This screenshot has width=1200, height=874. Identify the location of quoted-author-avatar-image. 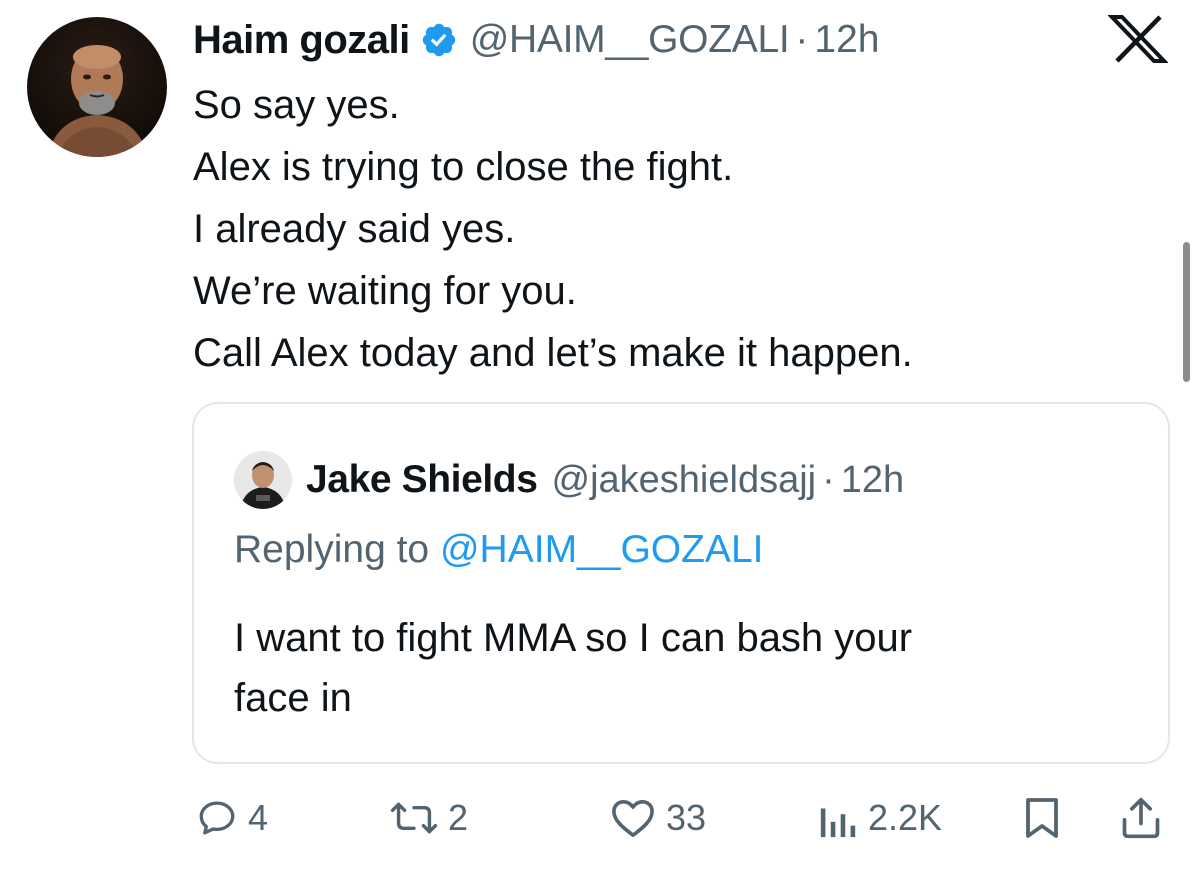
(263, 480).